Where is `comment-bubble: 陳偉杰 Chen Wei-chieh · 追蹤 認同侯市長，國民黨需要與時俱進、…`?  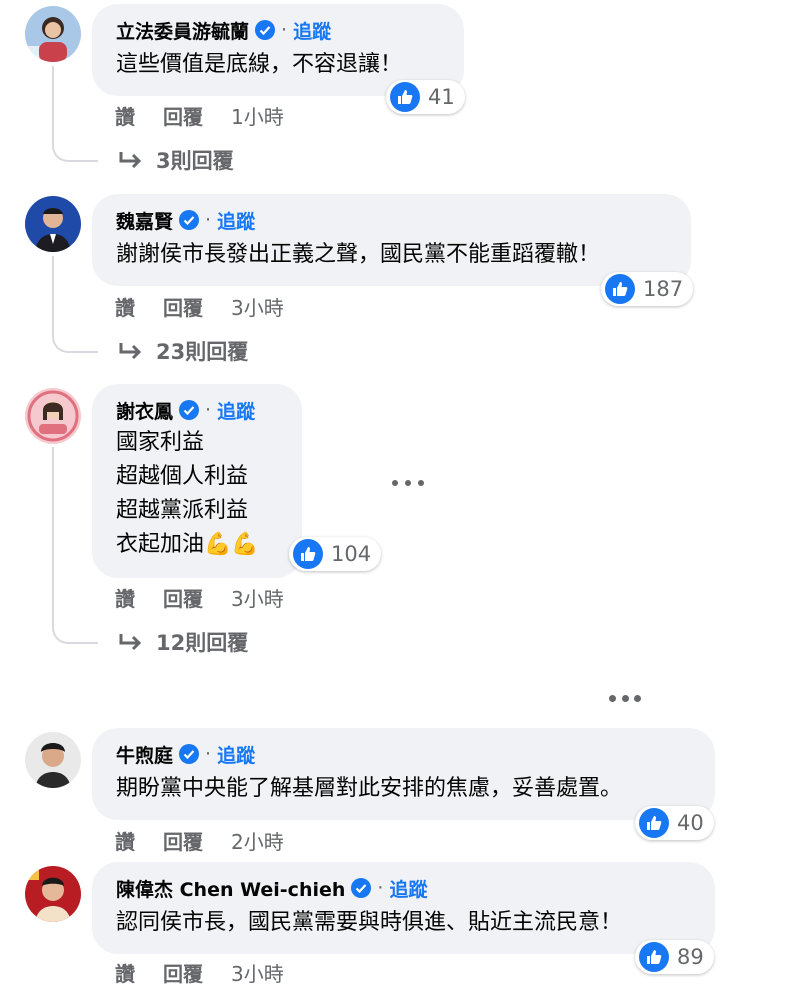
comment-bubble: 陳偉杰 Chen Wei-chieh · 追蹤 認同侯市長，國民黨需要與時俱進、… is located at coordinates (403, 908).